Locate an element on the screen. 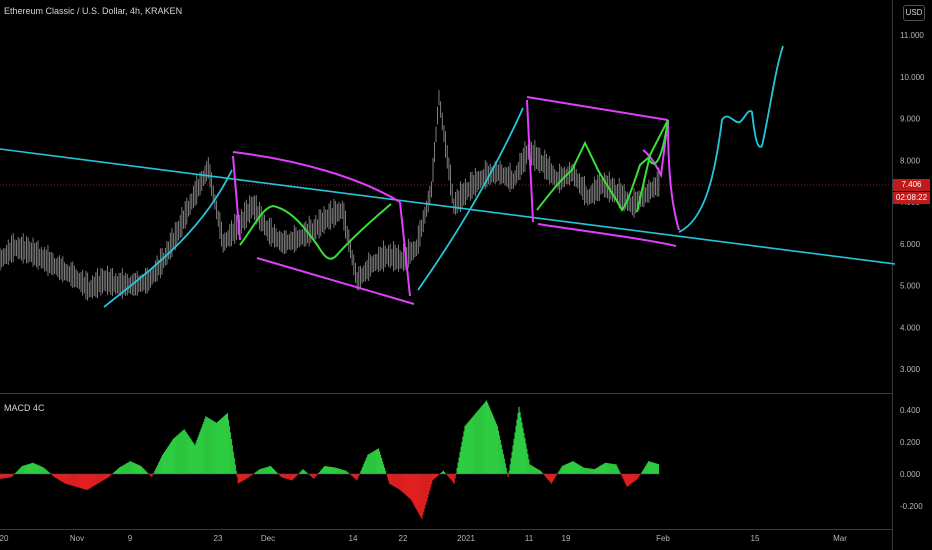 This screenshot has height=550, width=932. macd-title: MACD 4C is located at coordinates (24, 408).